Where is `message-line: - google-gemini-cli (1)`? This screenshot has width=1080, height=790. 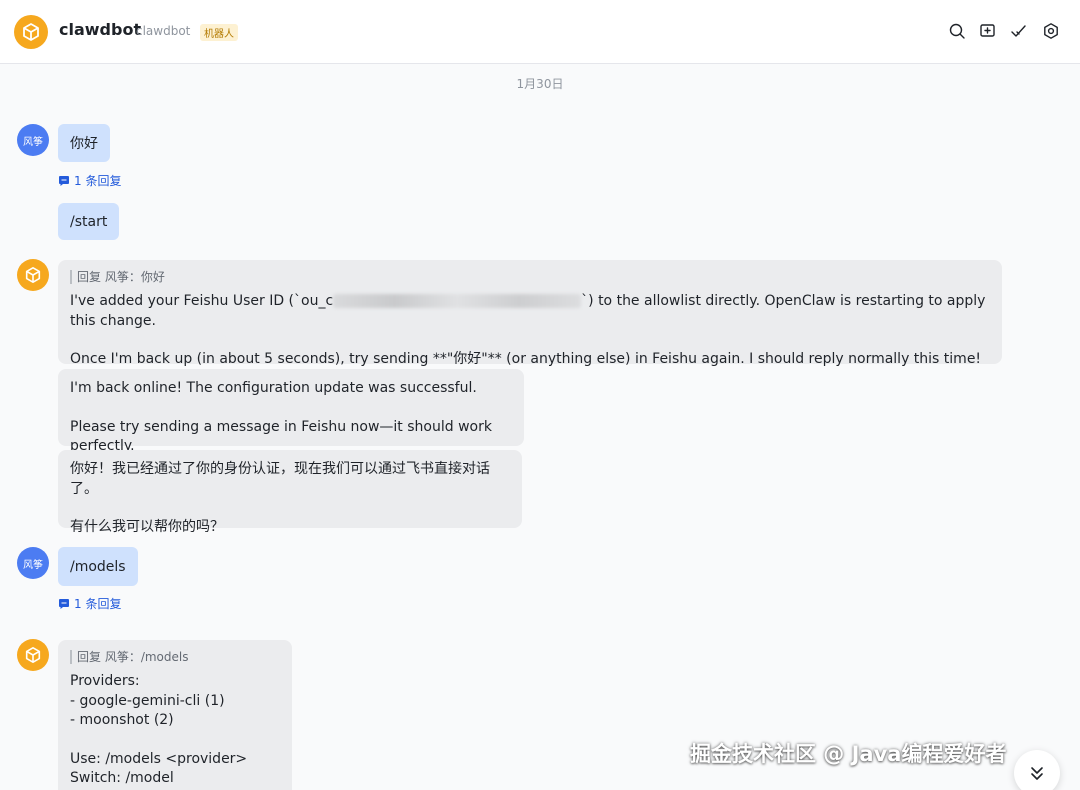
message-line: - google-gemini-cli (1) is located at coordinates (147, 700).